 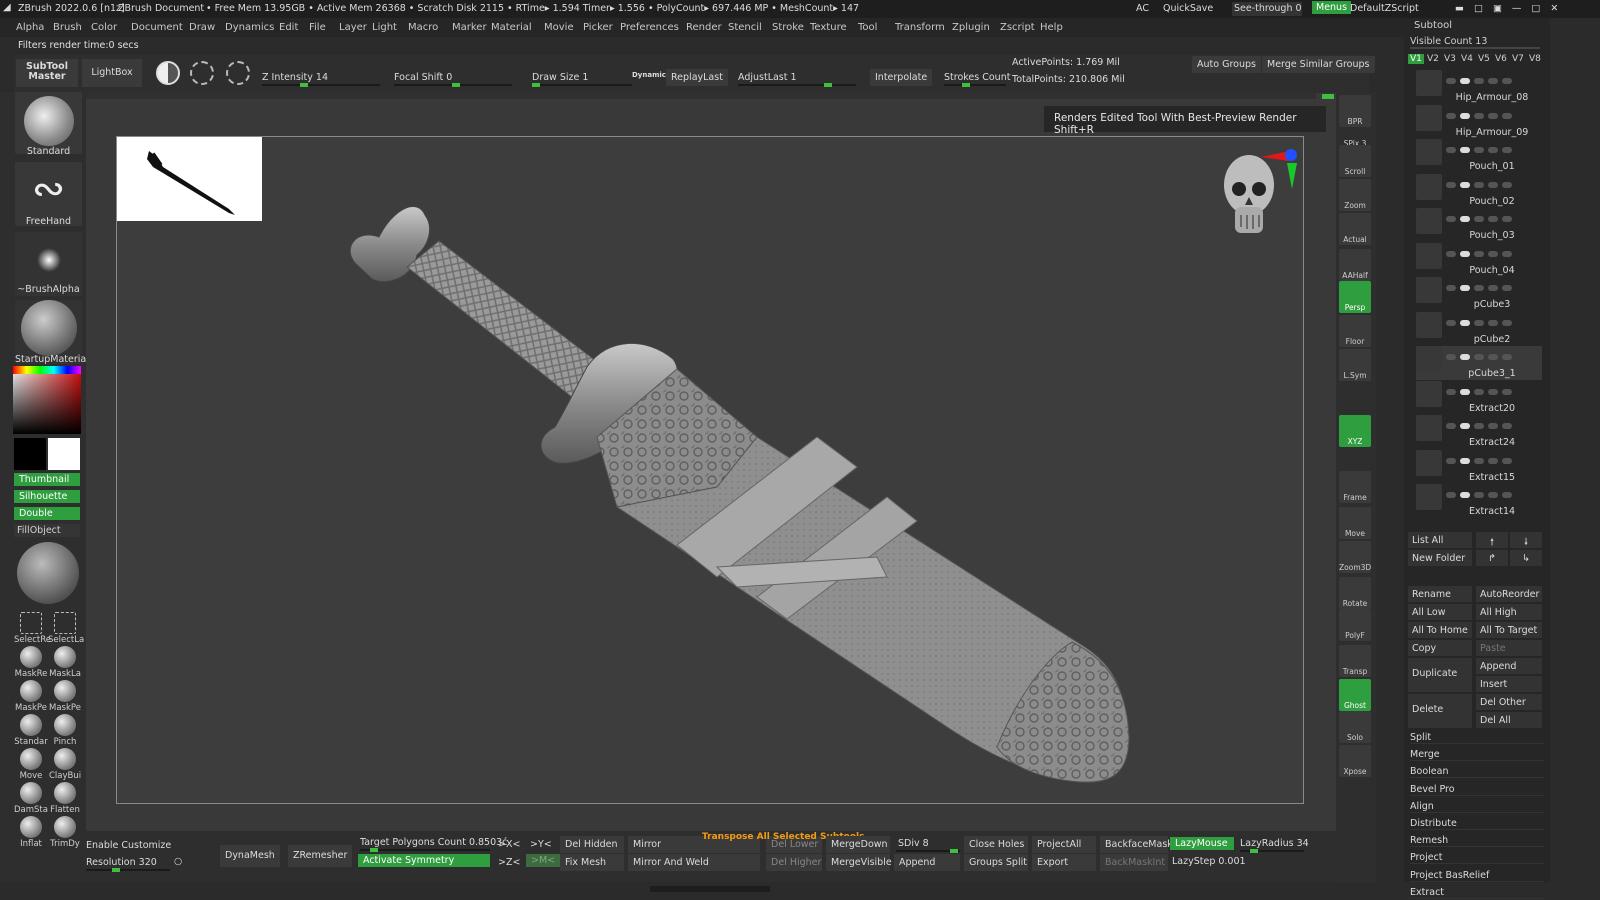 What do you see at coordinates (1450, 59) in the screenshot?
I see `version-tab-v3: V3` at bounding box center [1450, 59].